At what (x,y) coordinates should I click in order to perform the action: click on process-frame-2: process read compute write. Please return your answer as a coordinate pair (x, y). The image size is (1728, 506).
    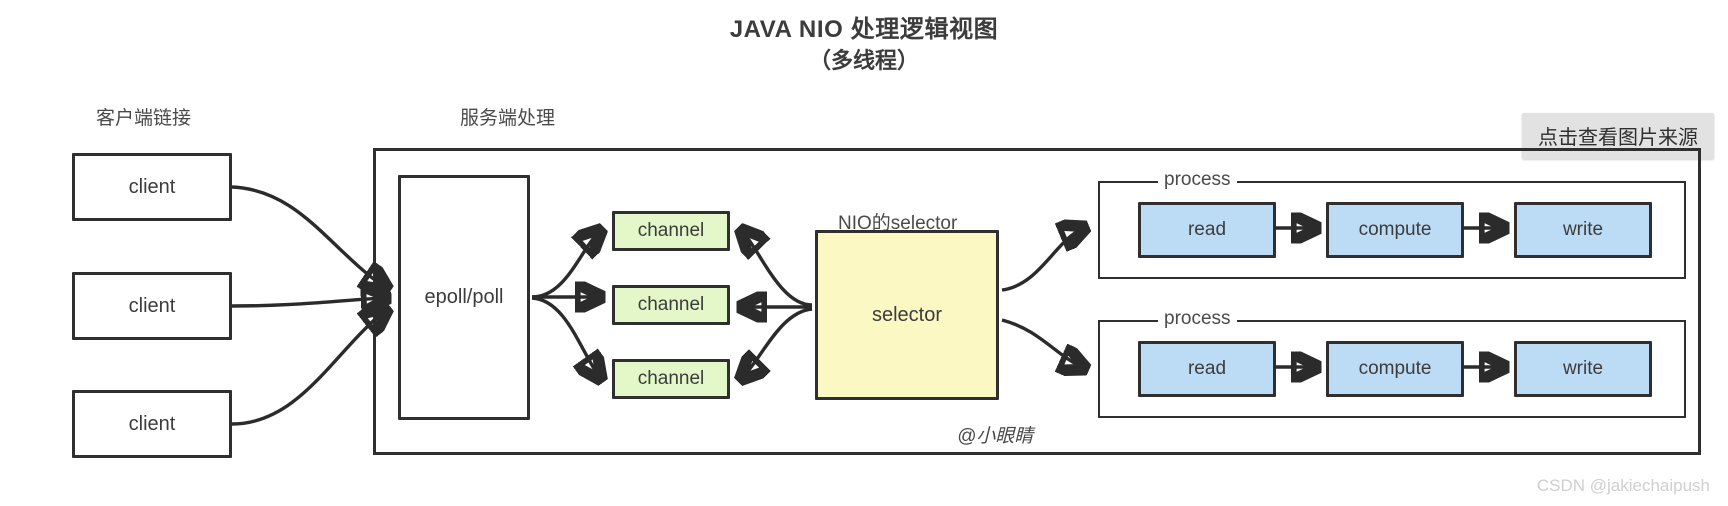
    Looking at the image, I should click on (1392, 363).